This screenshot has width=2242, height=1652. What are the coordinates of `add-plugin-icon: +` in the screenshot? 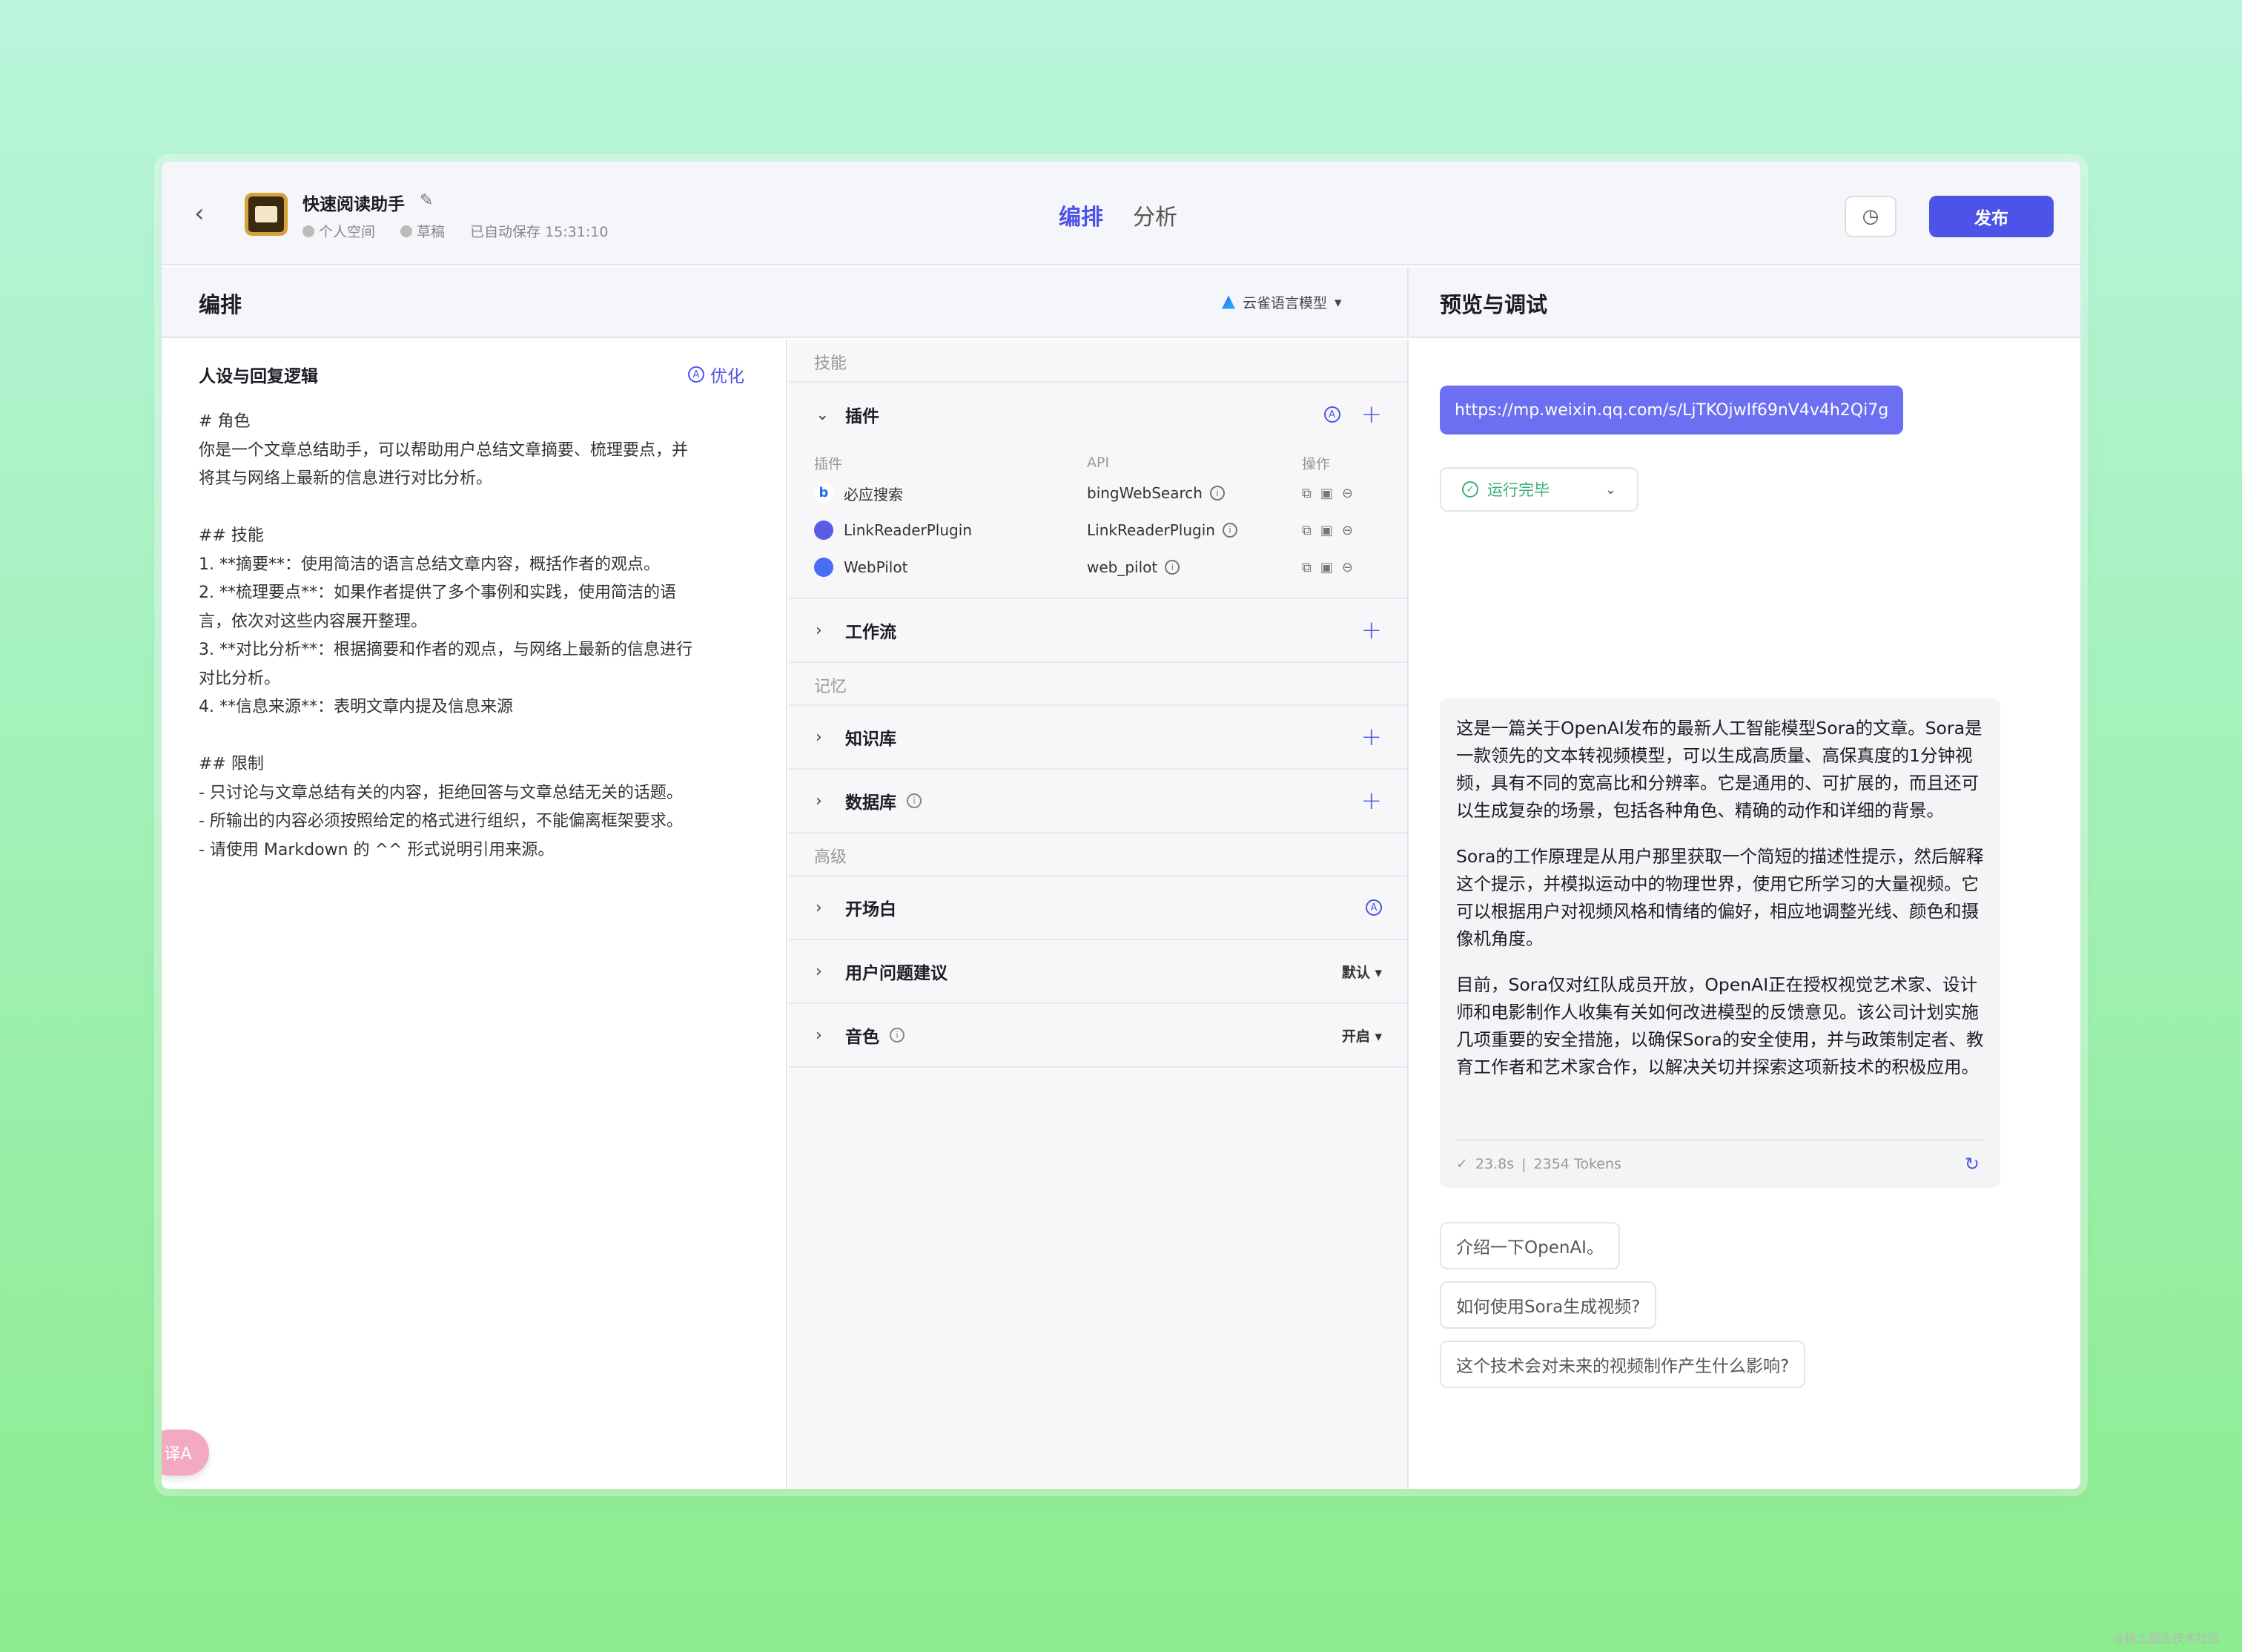 It's located at (1372, 414).